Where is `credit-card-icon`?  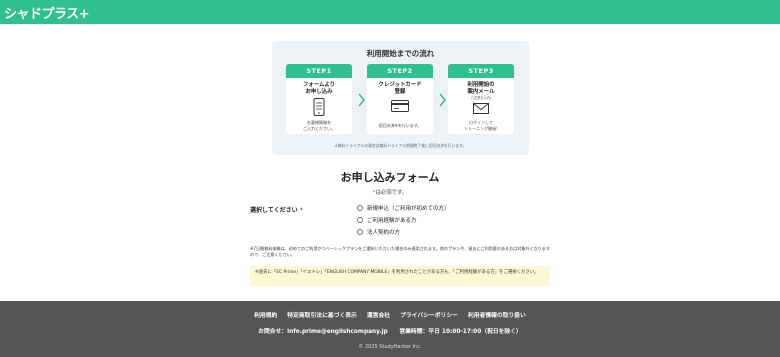
credit-card-icon is located at coordinates (400, 106).